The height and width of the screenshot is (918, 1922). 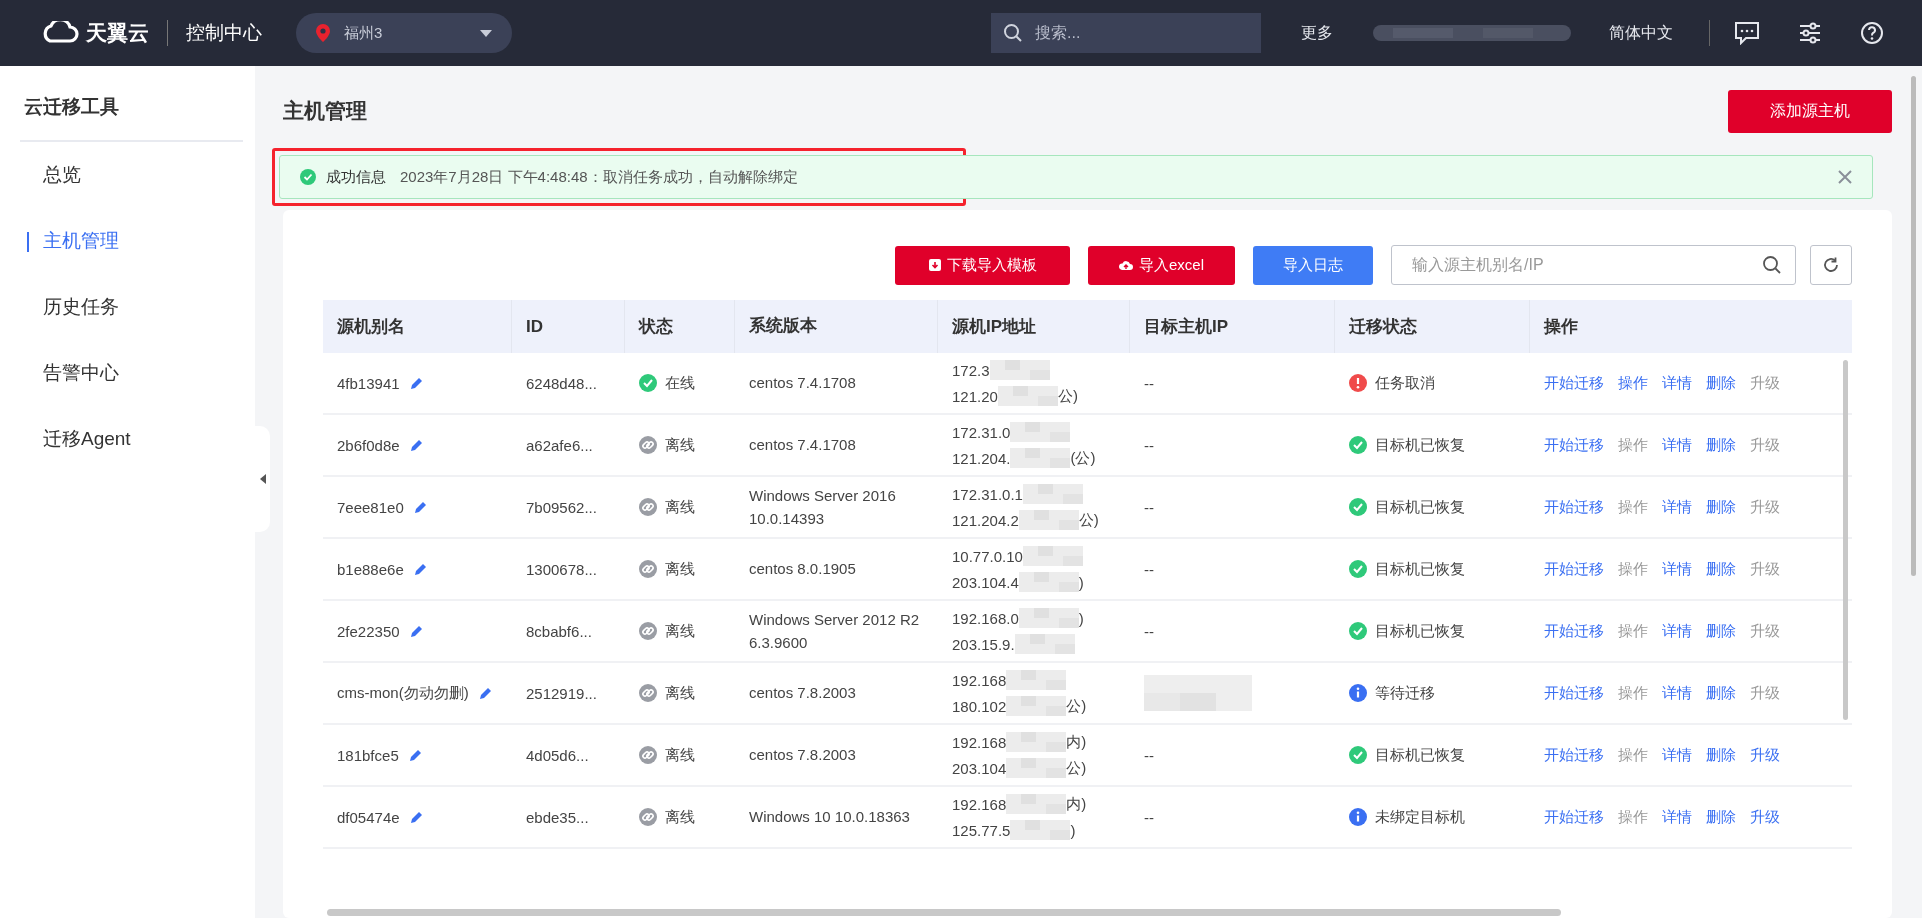 I want to click on language-selector: 简体中文, so click(x=1641, y=33).